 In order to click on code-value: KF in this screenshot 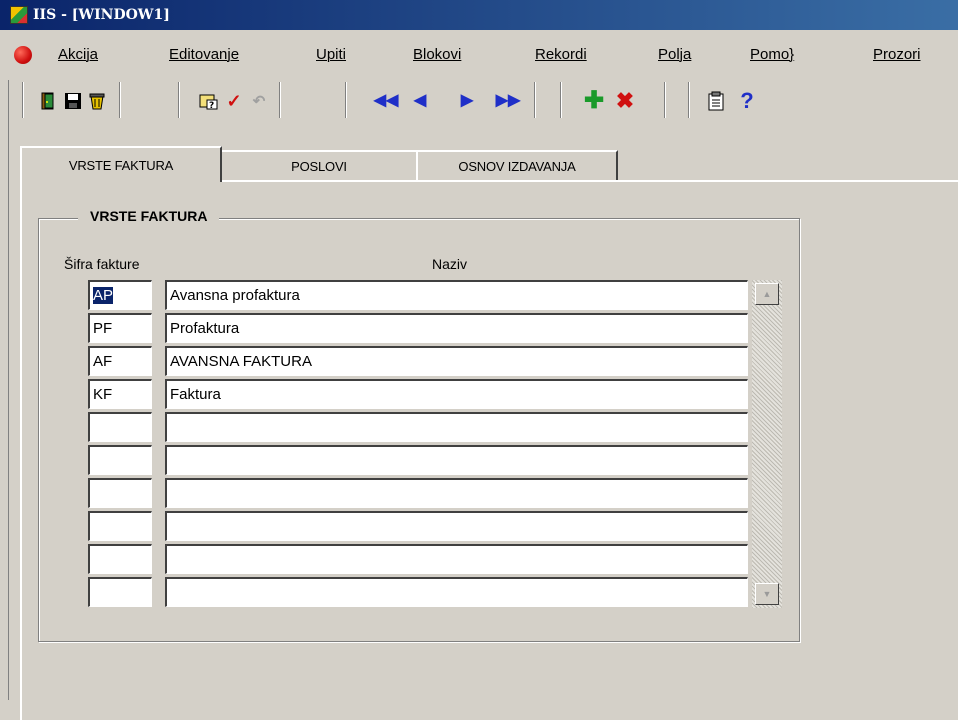, I will do `click(103, 394)`.